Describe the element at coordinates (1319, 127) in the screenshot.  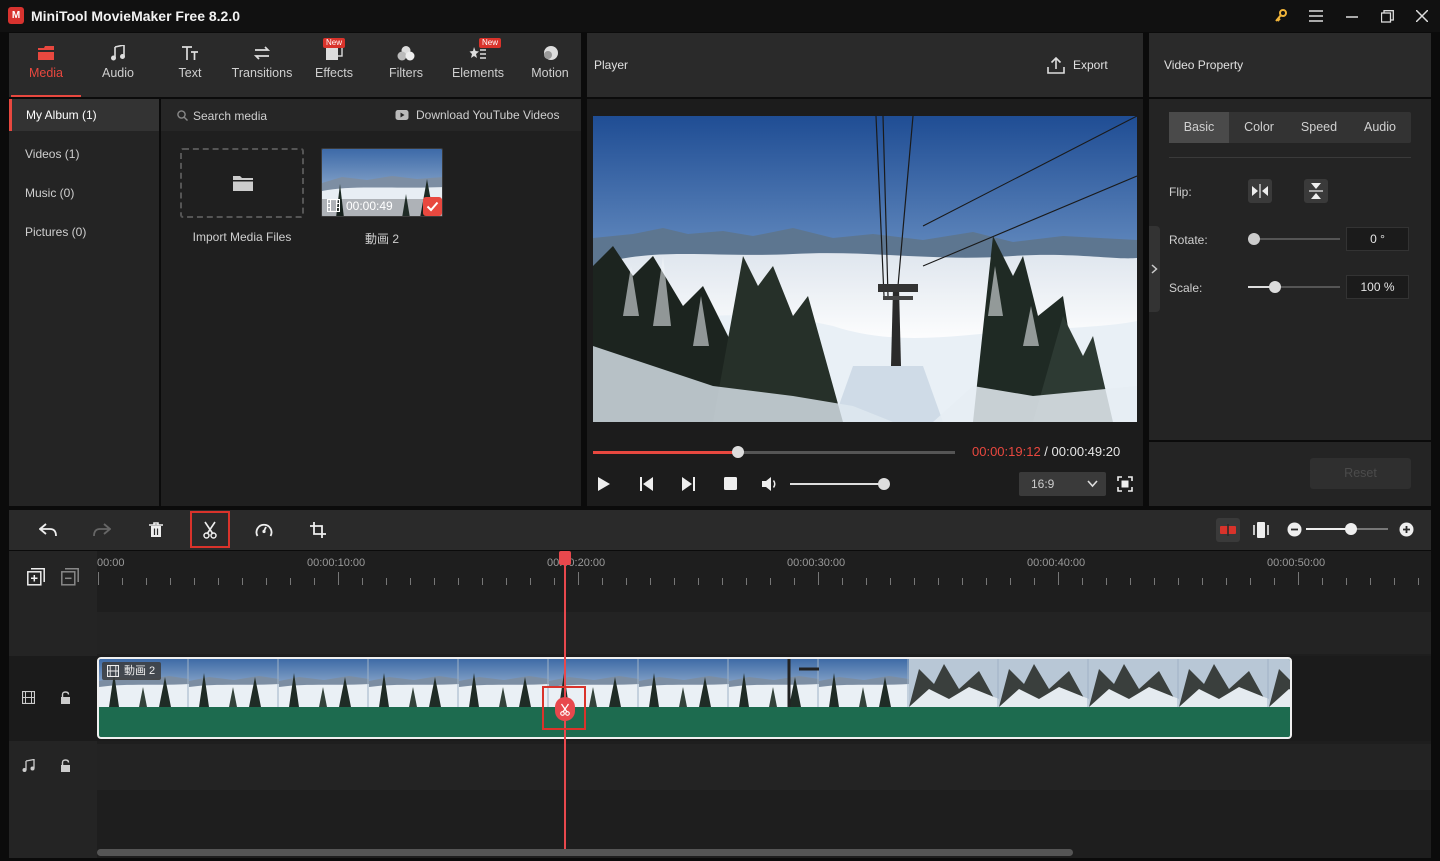
I see `tab-speed: Speed` at that location.